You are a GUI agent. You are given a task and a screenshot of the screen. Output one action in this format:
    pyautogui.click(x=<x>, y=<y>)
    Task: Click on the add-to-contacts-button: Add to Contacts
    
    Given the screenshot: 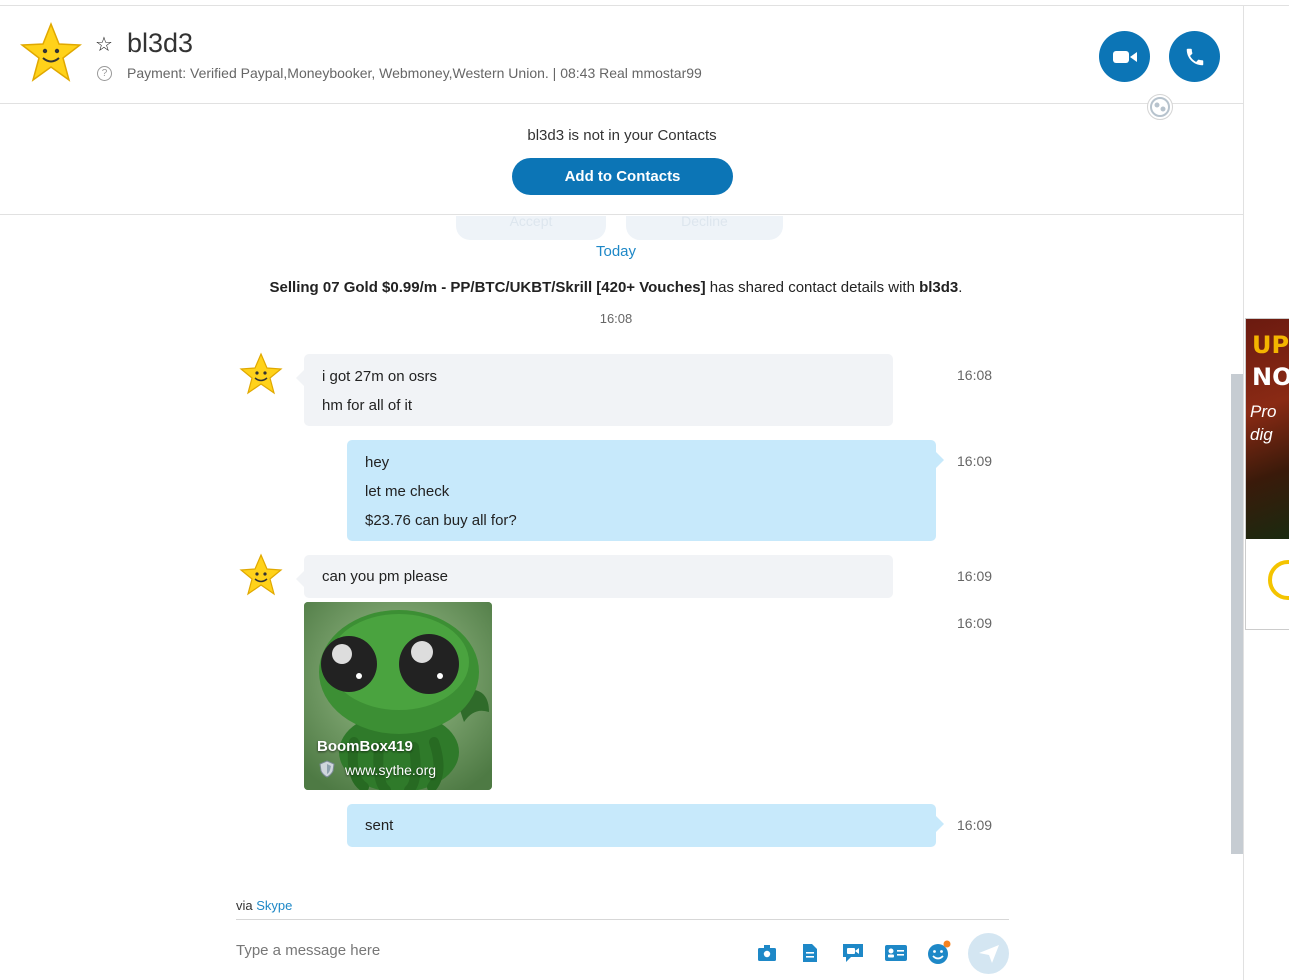 What is the action you would take?
    pyautogui.click(x=622, y=176)
    